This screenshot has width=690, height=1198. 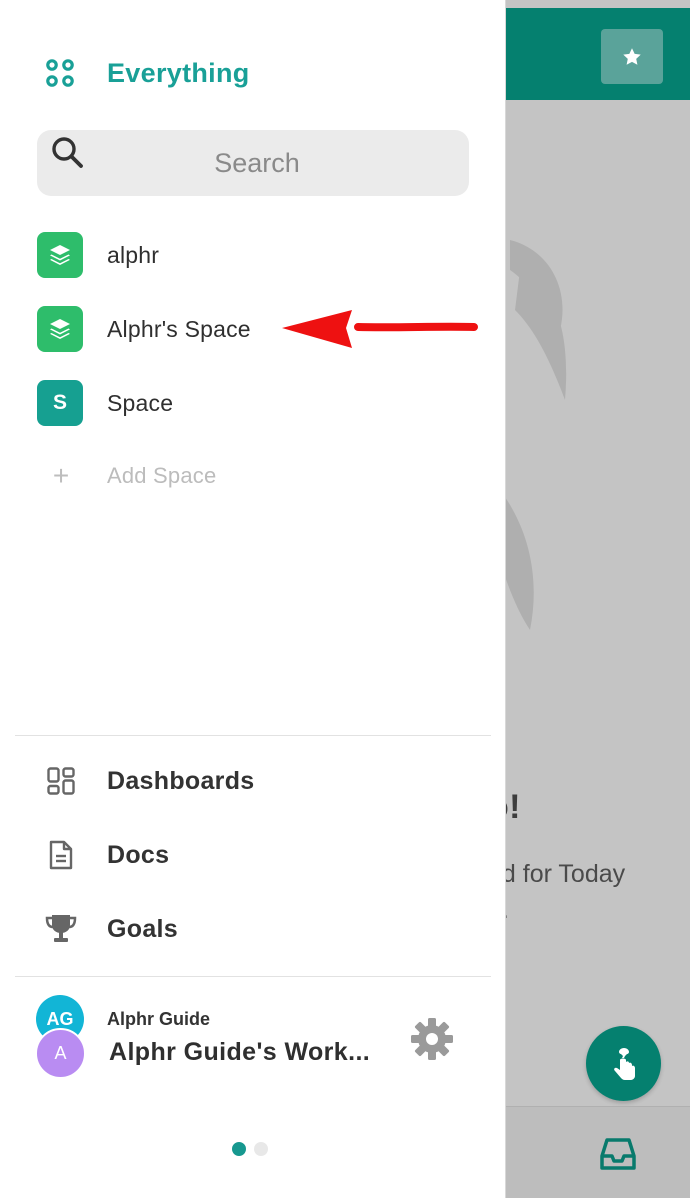 What do you see at coordinates (380, 329) in the screenshot?
I see `annotation-arrow` at bounding box center [380, 329].